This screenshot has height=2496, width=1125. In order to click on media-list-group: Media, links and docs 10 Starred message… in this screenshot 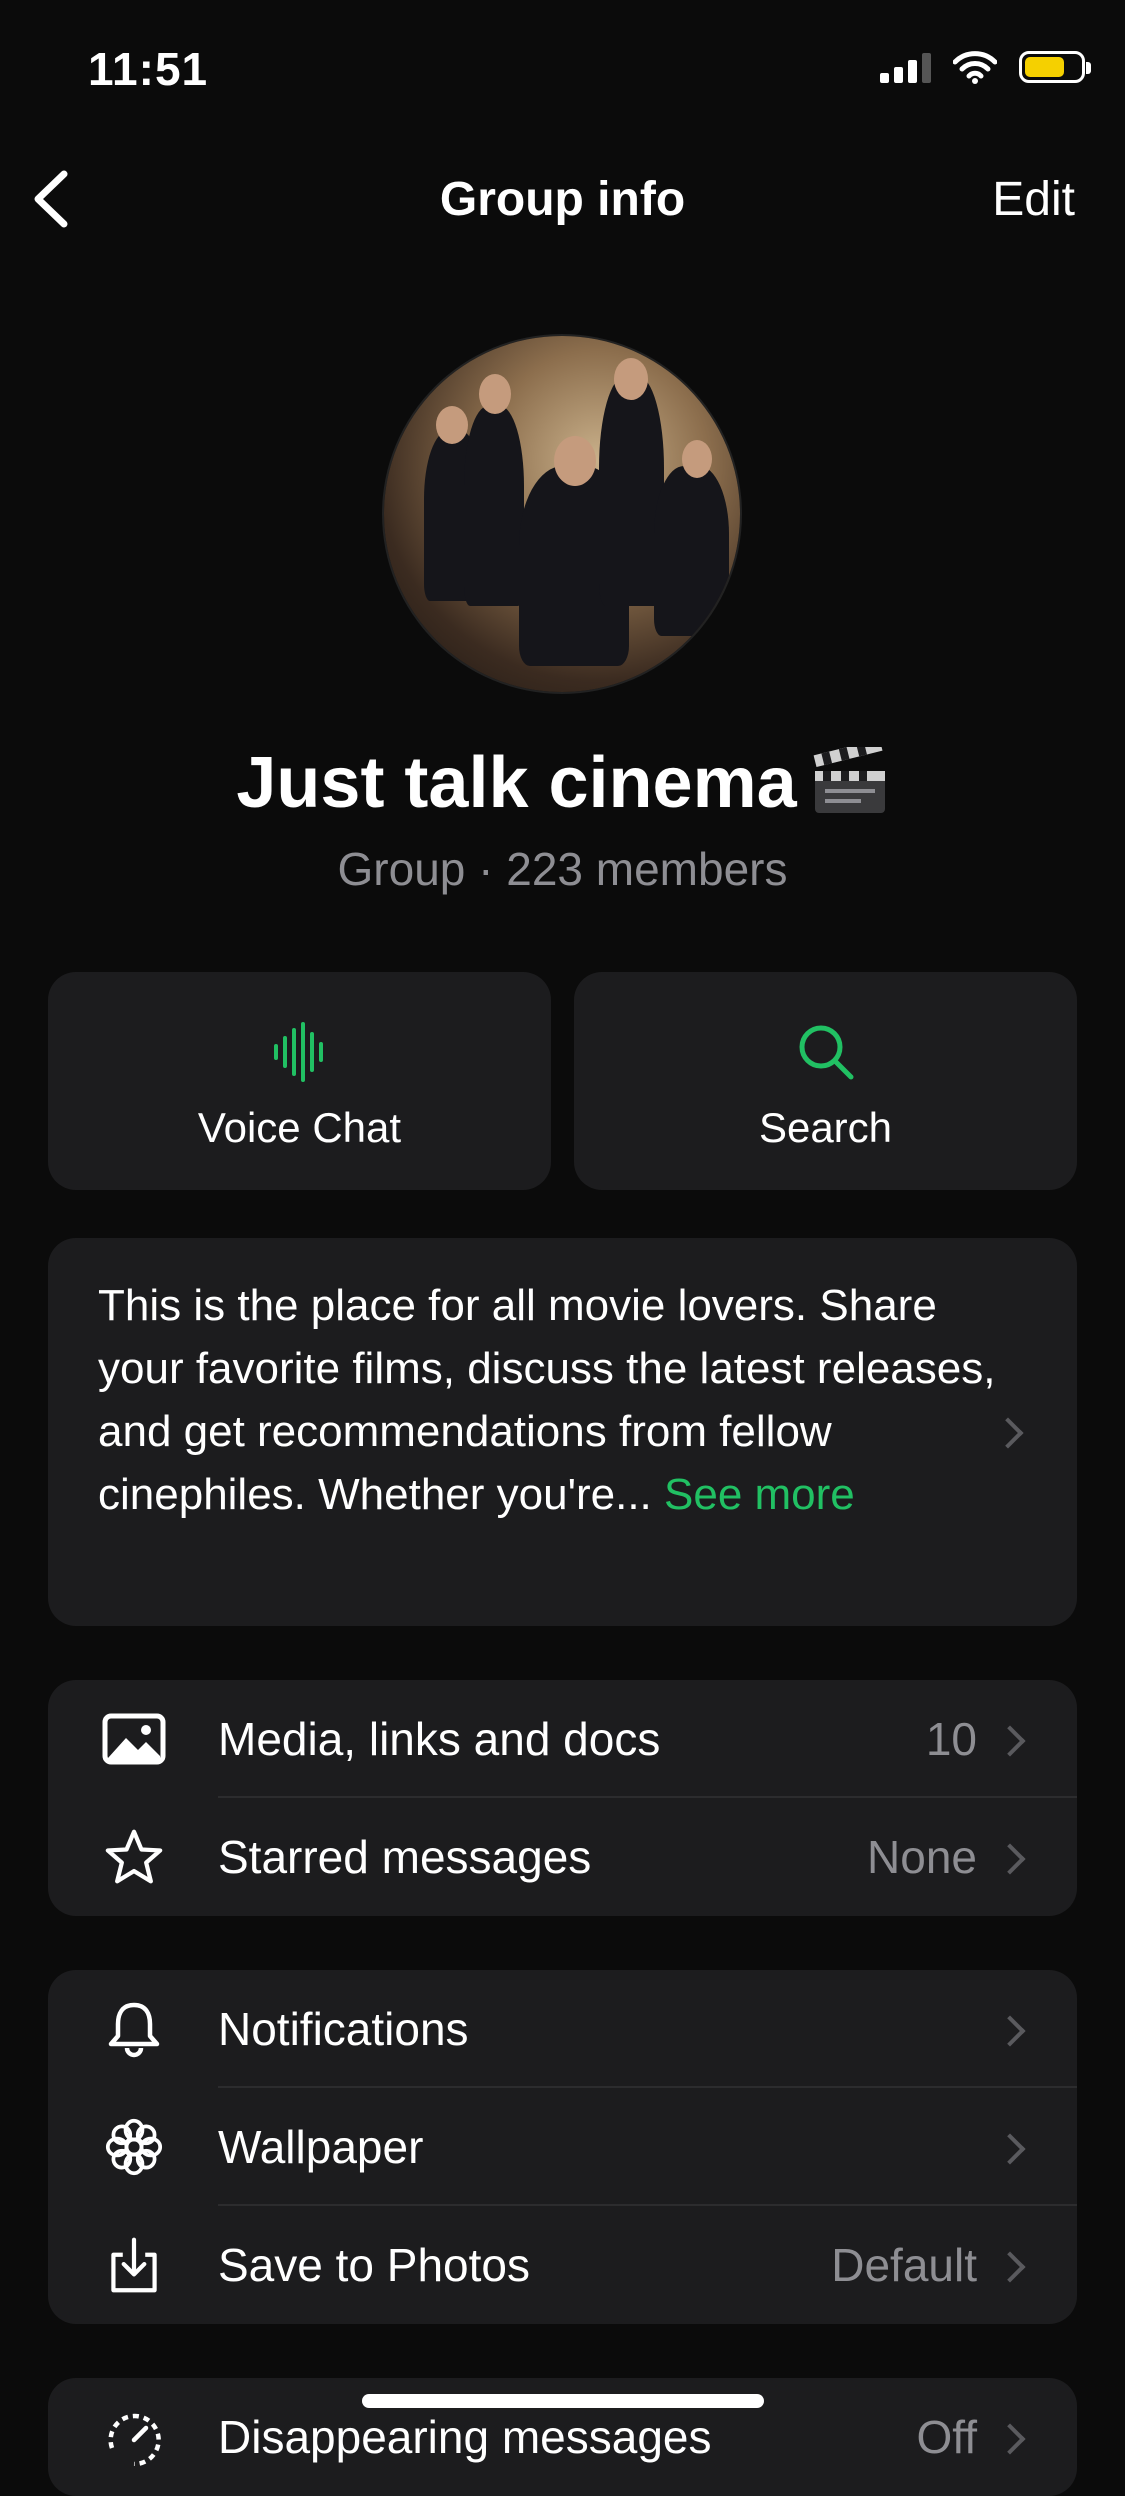, I will do `click(562, 1798)`.